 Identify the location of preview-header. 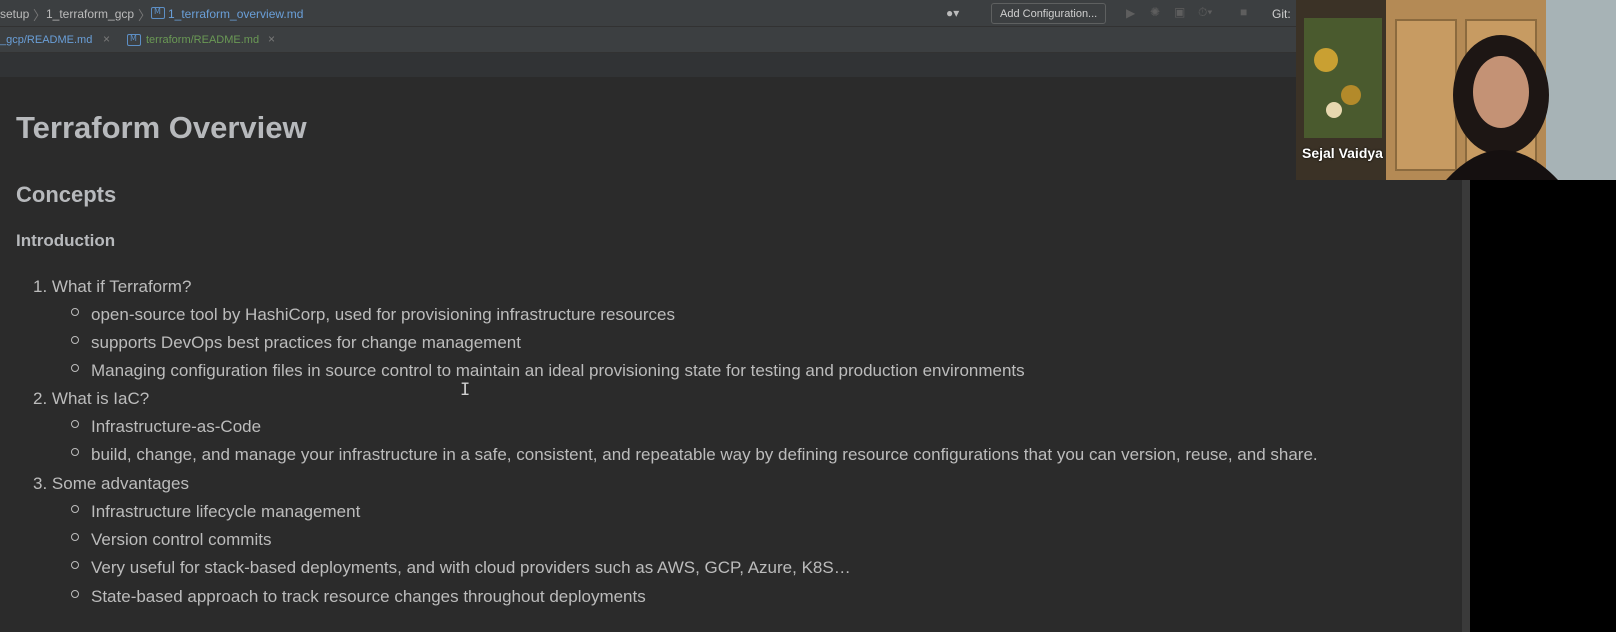
(731, 65).